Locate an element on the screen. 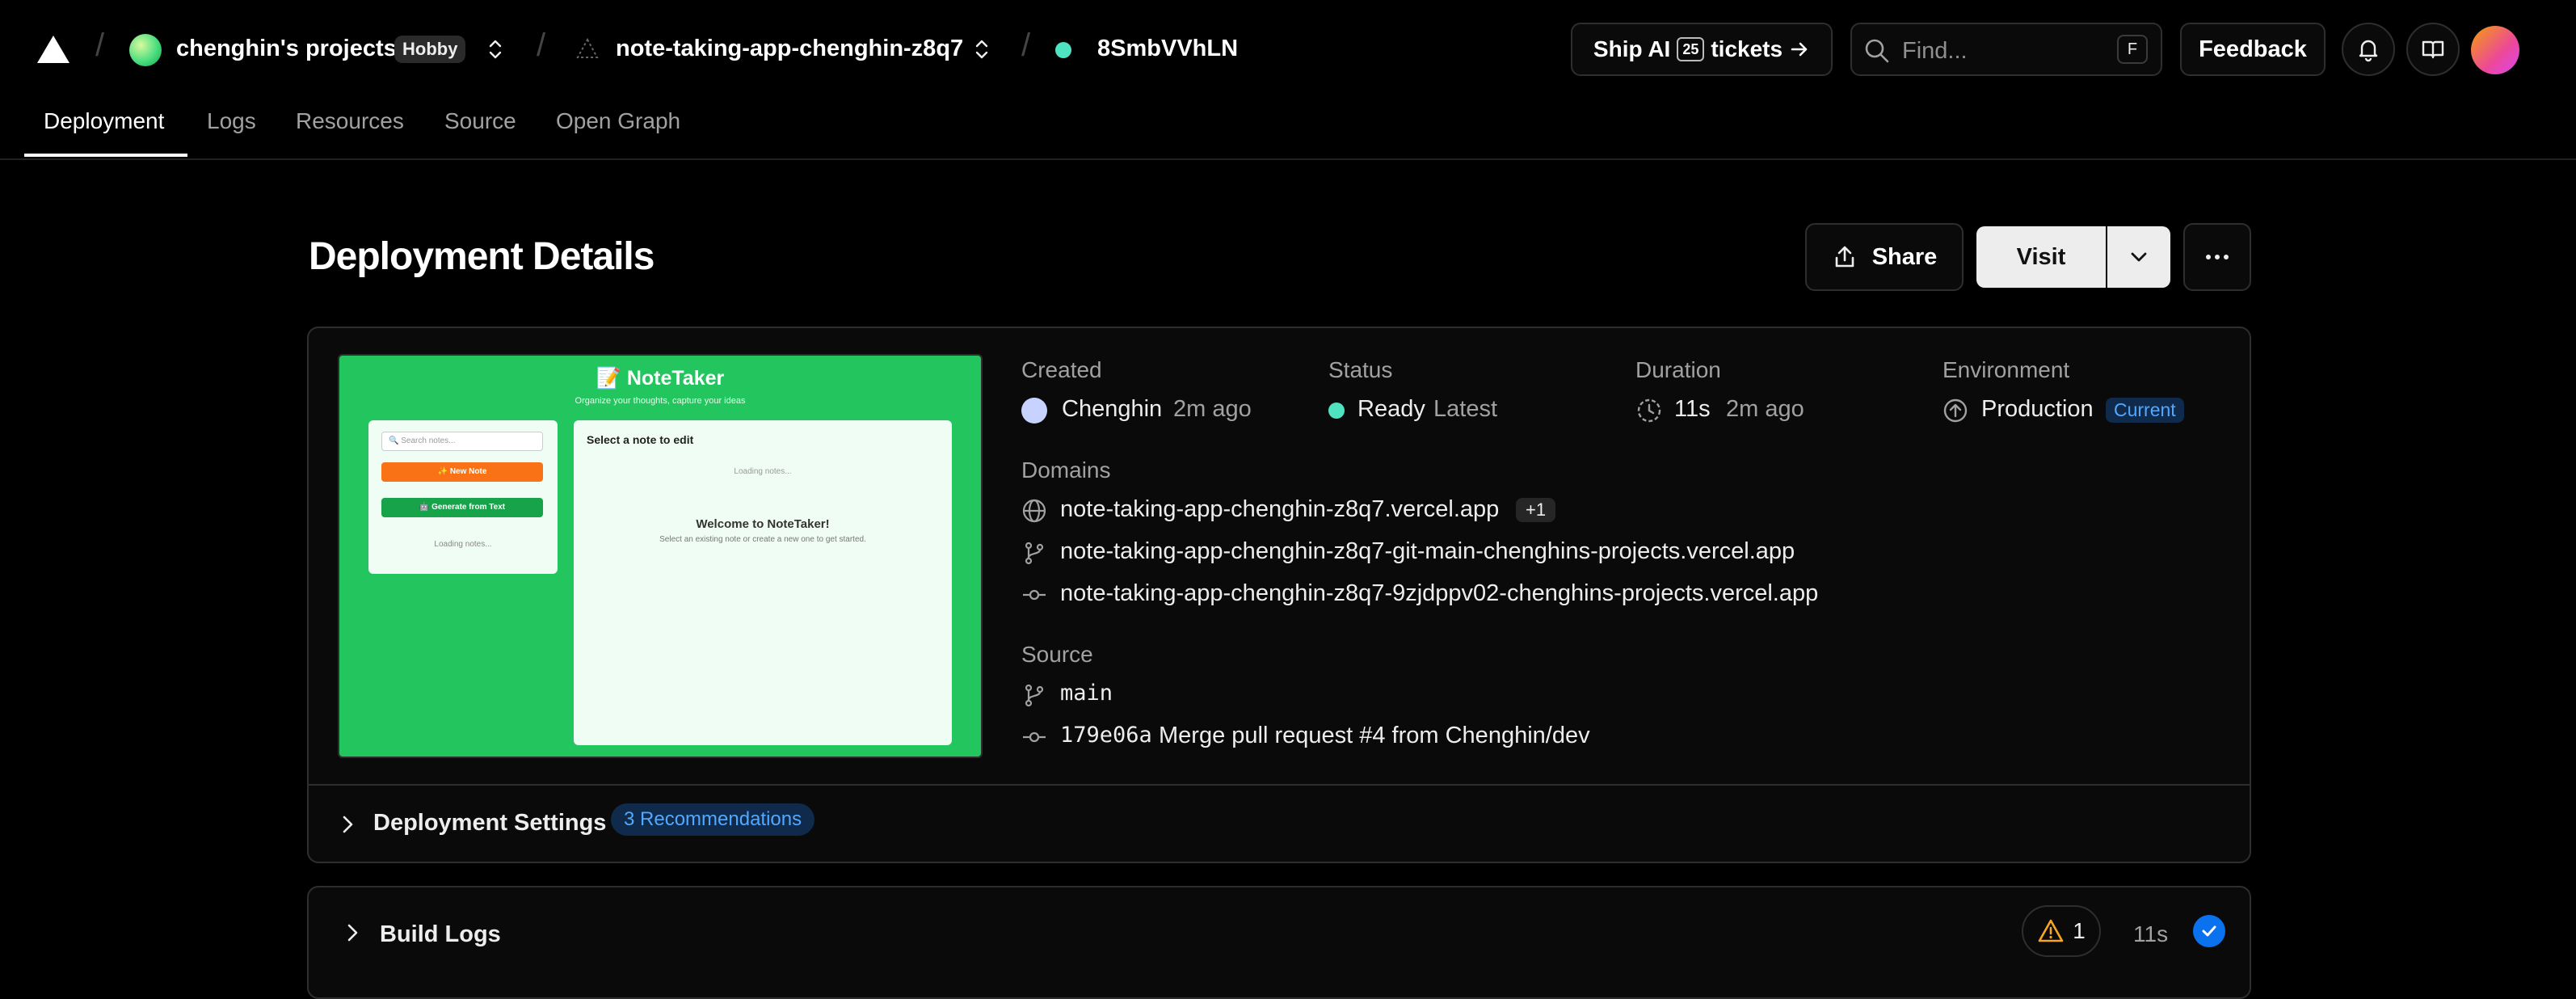 The width and height of the screenshot is (2576, 999). tab-resources: Resources is located at coordinates (350, 129).